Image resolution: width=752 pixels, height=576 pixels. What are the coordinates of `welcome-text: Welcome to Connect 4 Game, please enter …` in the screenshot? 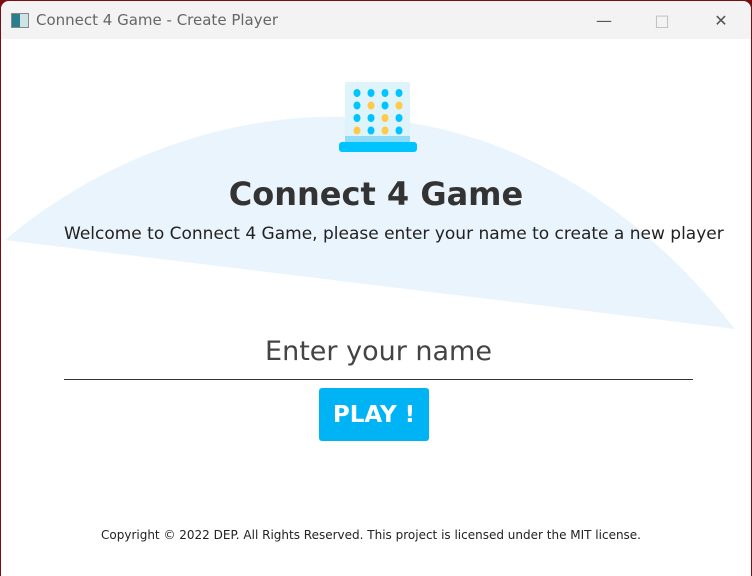 It's located at (394, 234).